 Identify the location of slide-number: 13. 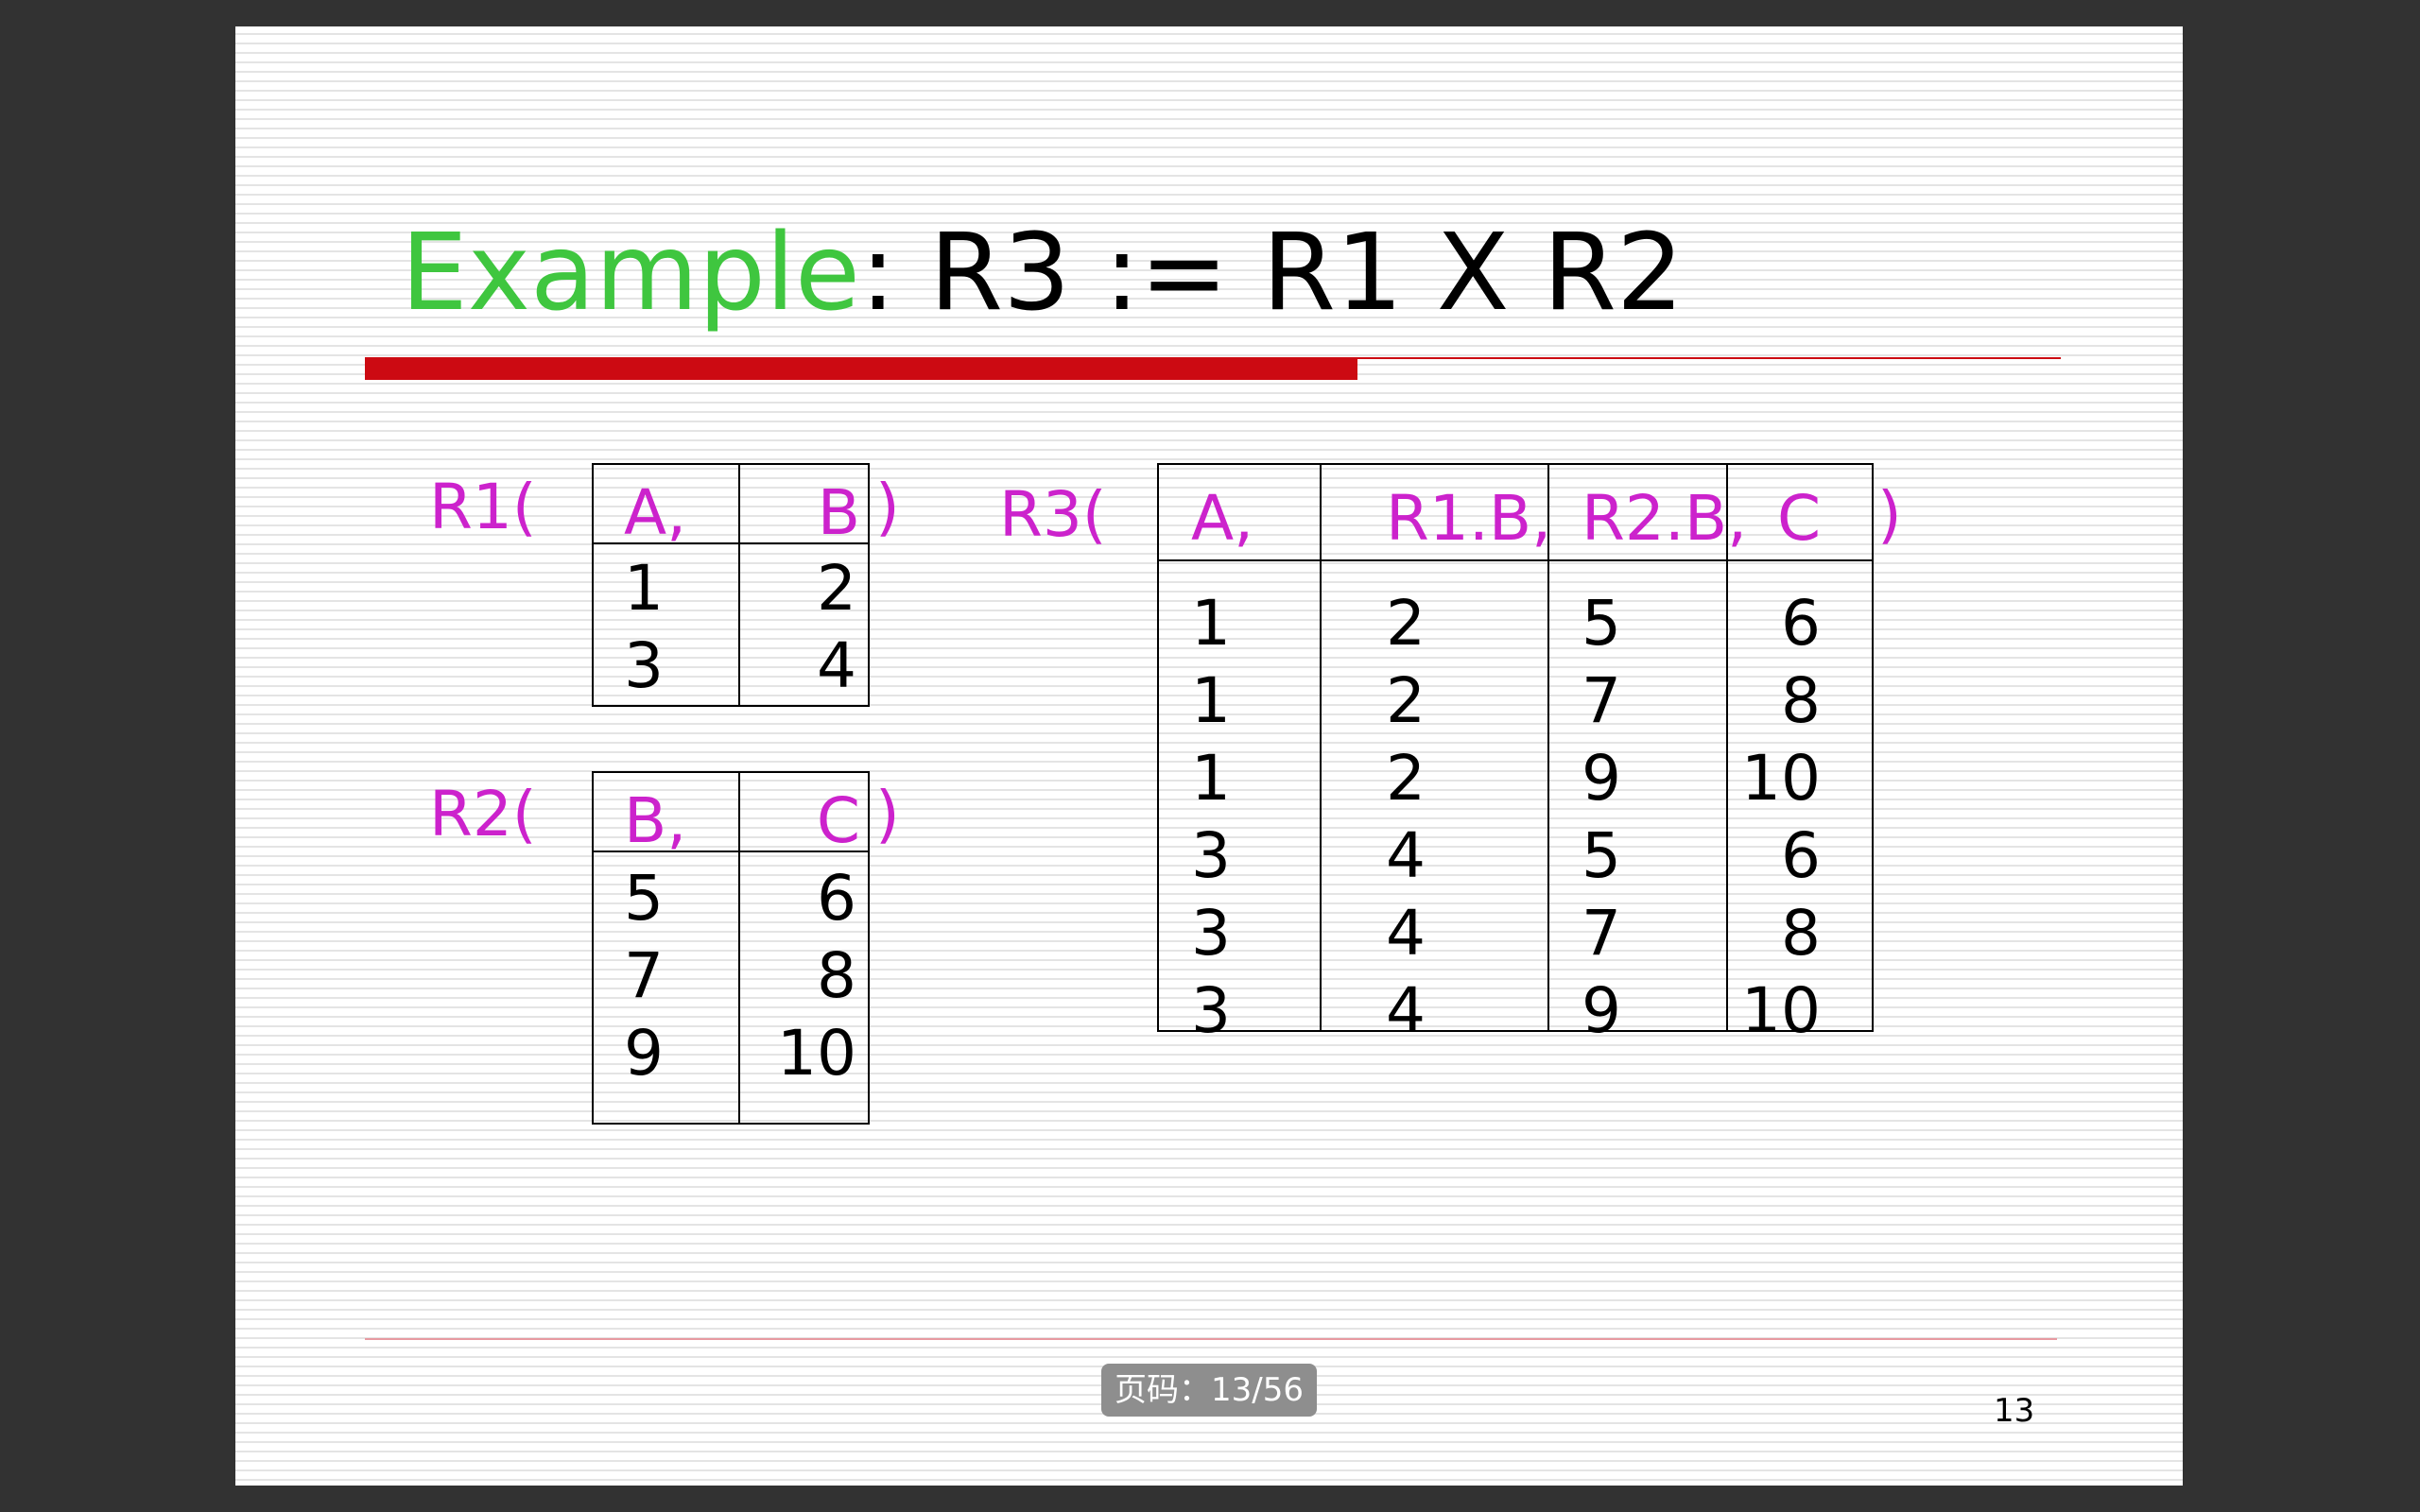
(2014, 1411).